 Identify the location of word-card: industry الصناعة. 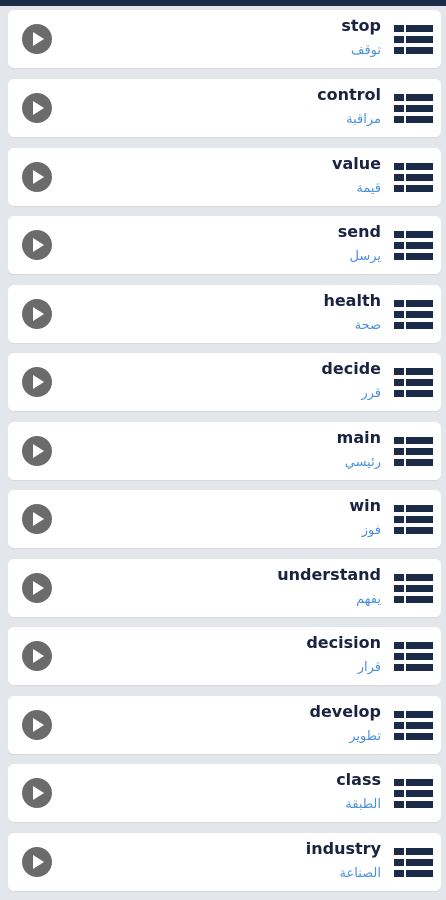
(224, 862).